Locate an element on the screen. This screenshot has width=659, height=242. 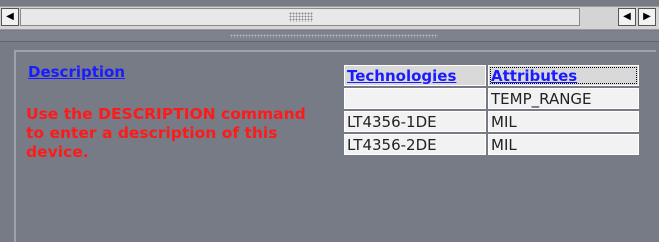
table-header-row: Technologies Attributes is located at coordinates (491, 75).